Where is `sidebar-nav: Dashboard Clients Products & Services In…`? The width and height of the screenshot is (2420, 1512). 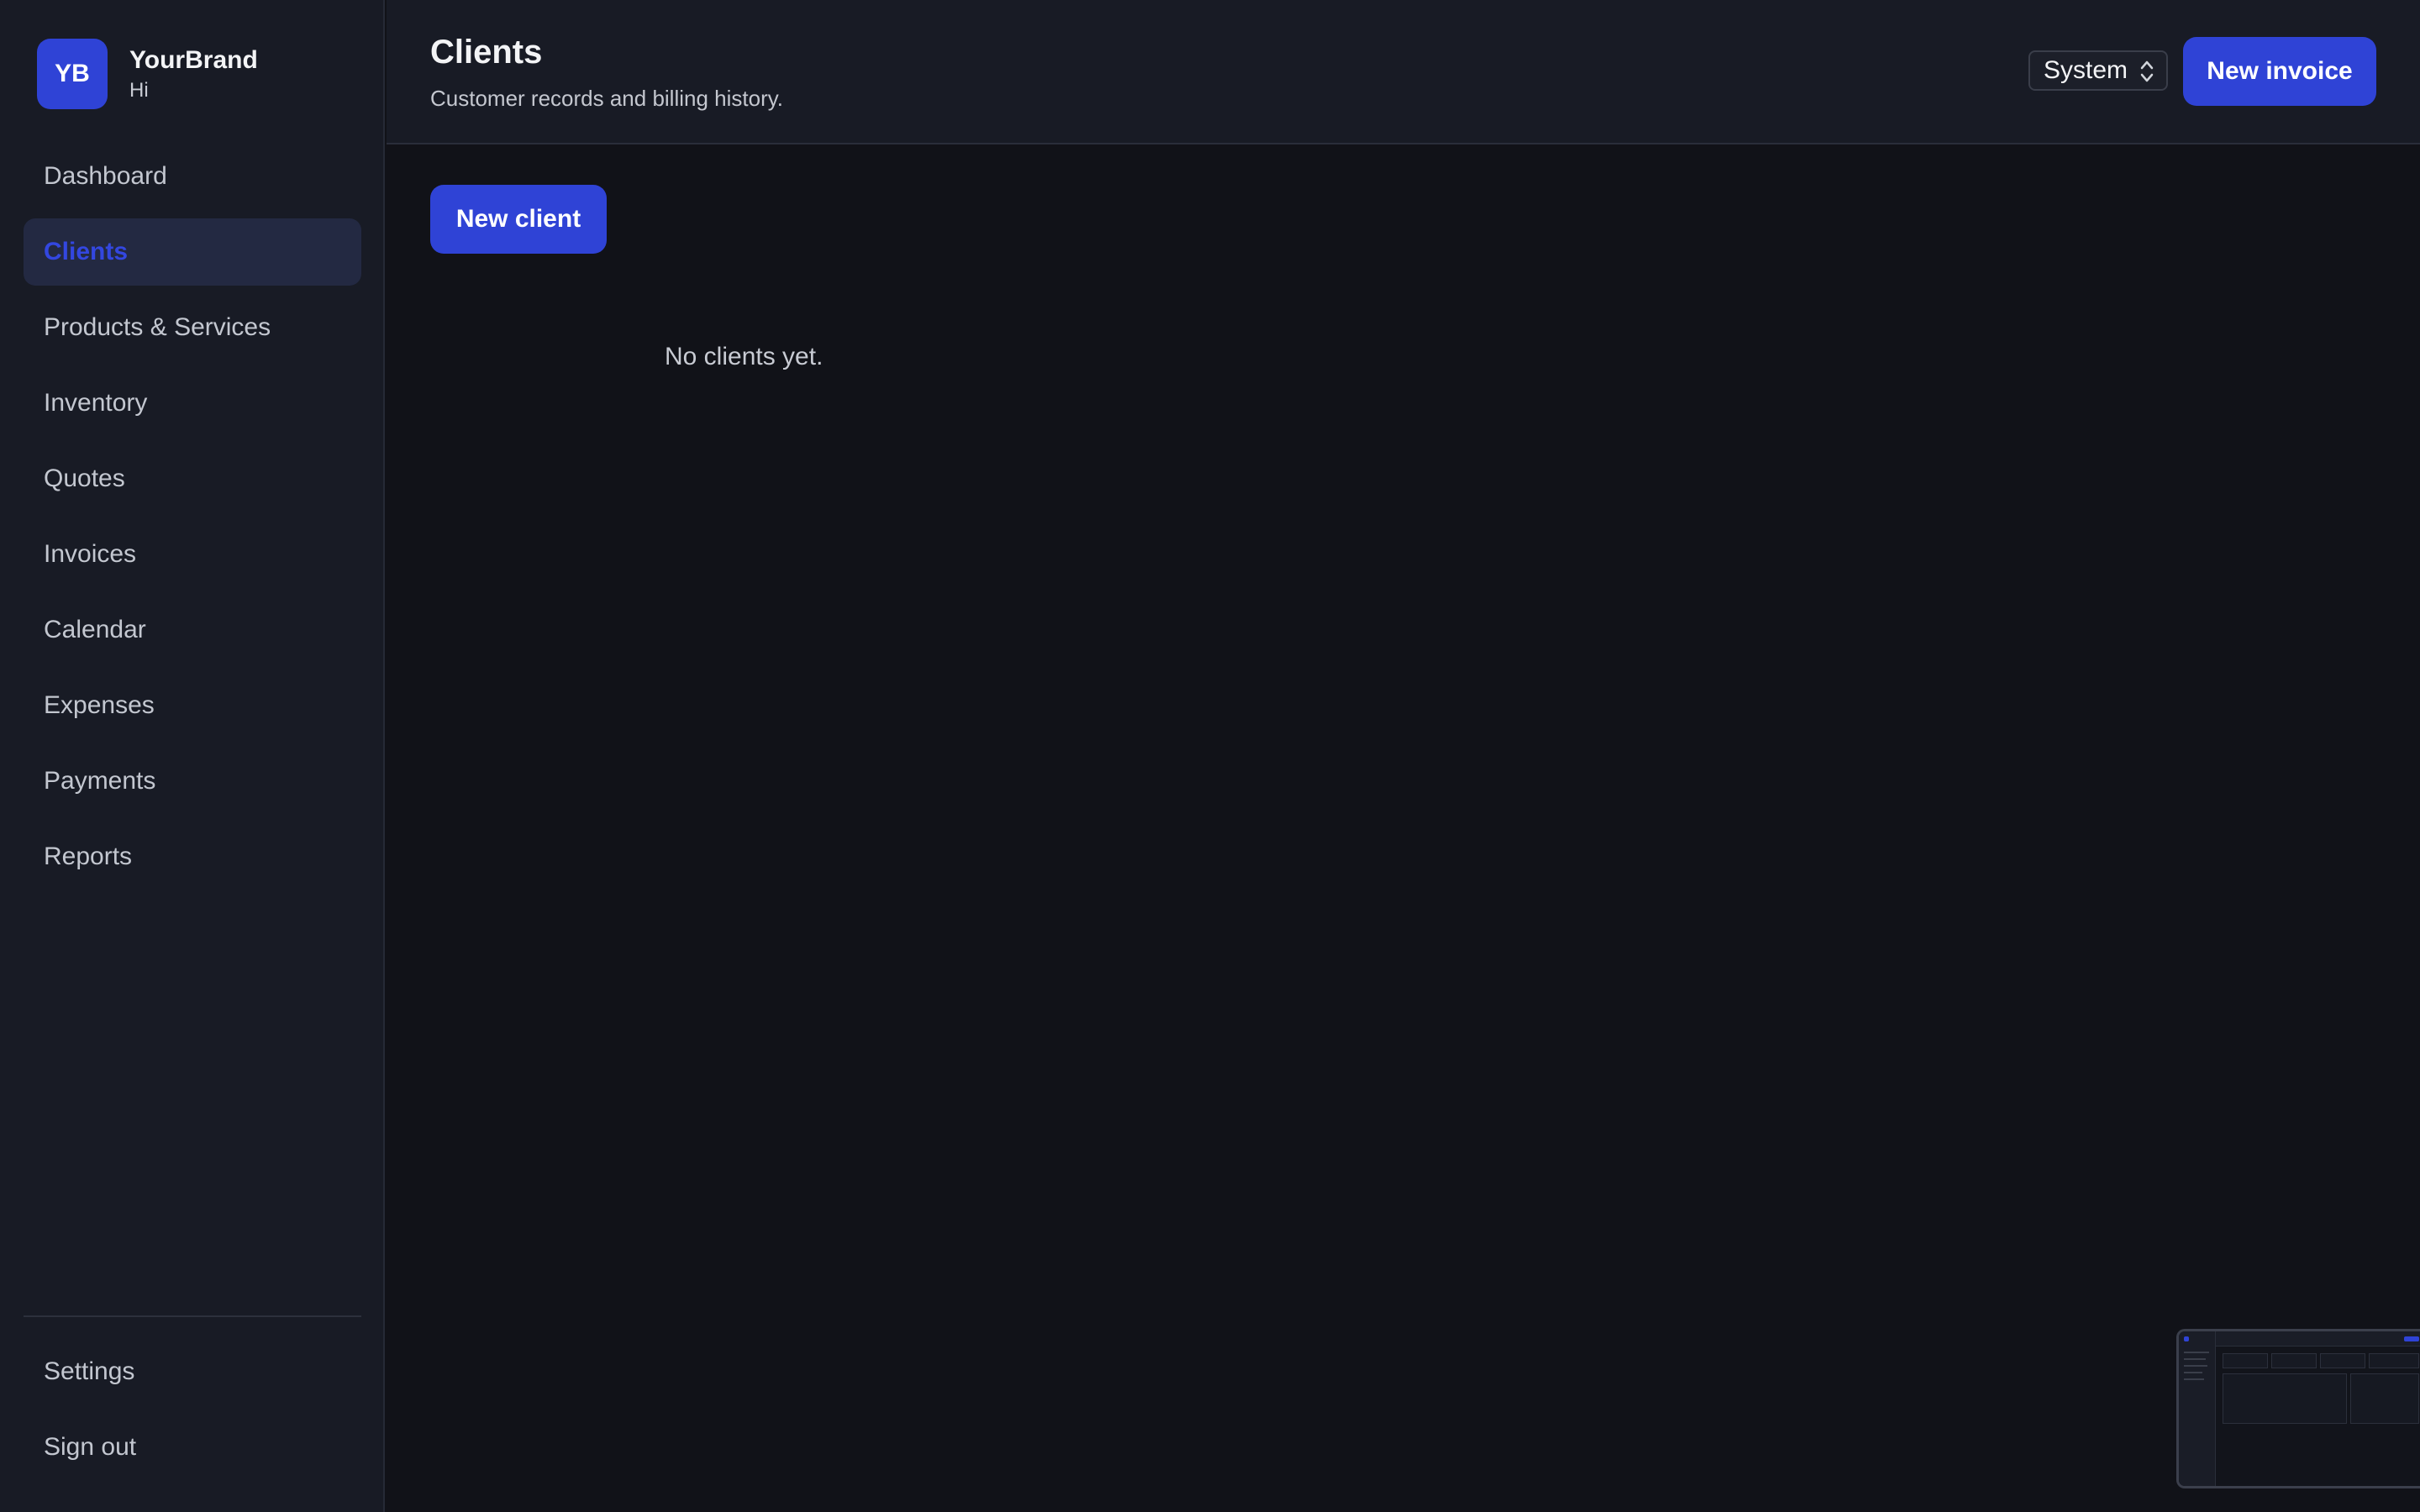 sidebar-nav: Dashboard Clients Products & Services In… is located at coordinates (192, 521).